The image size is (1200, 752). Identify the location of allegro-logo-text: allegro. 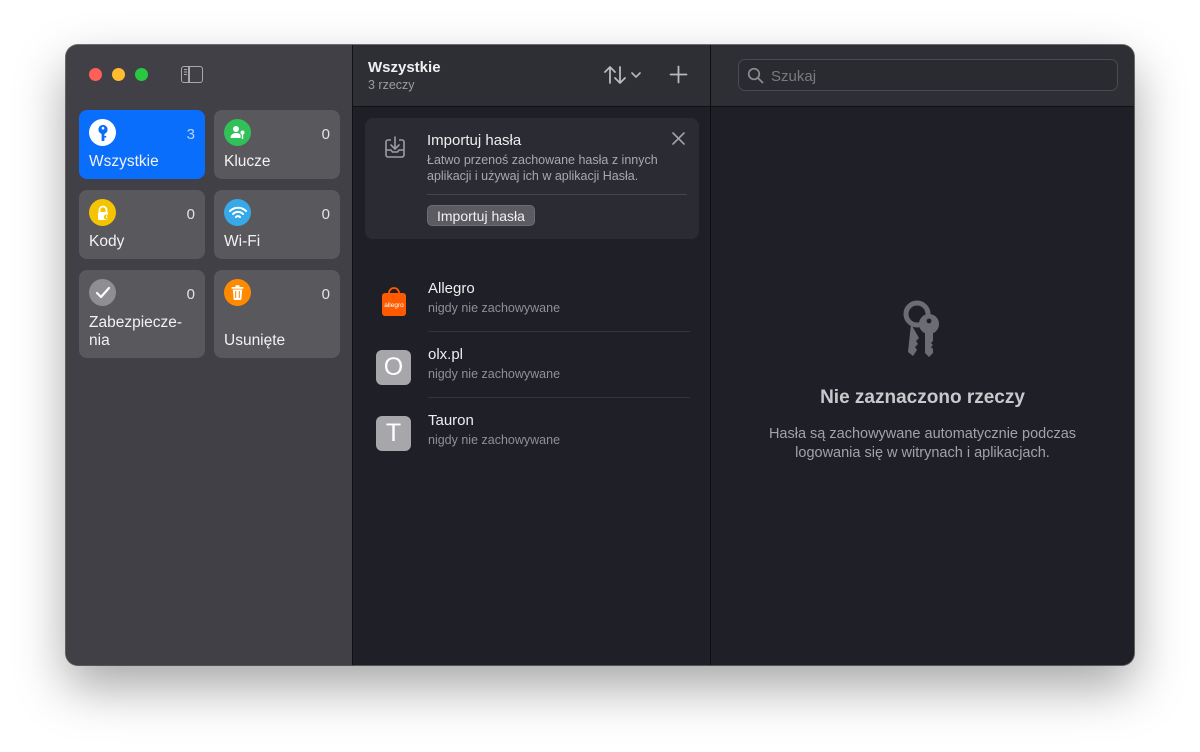
(394, 305).